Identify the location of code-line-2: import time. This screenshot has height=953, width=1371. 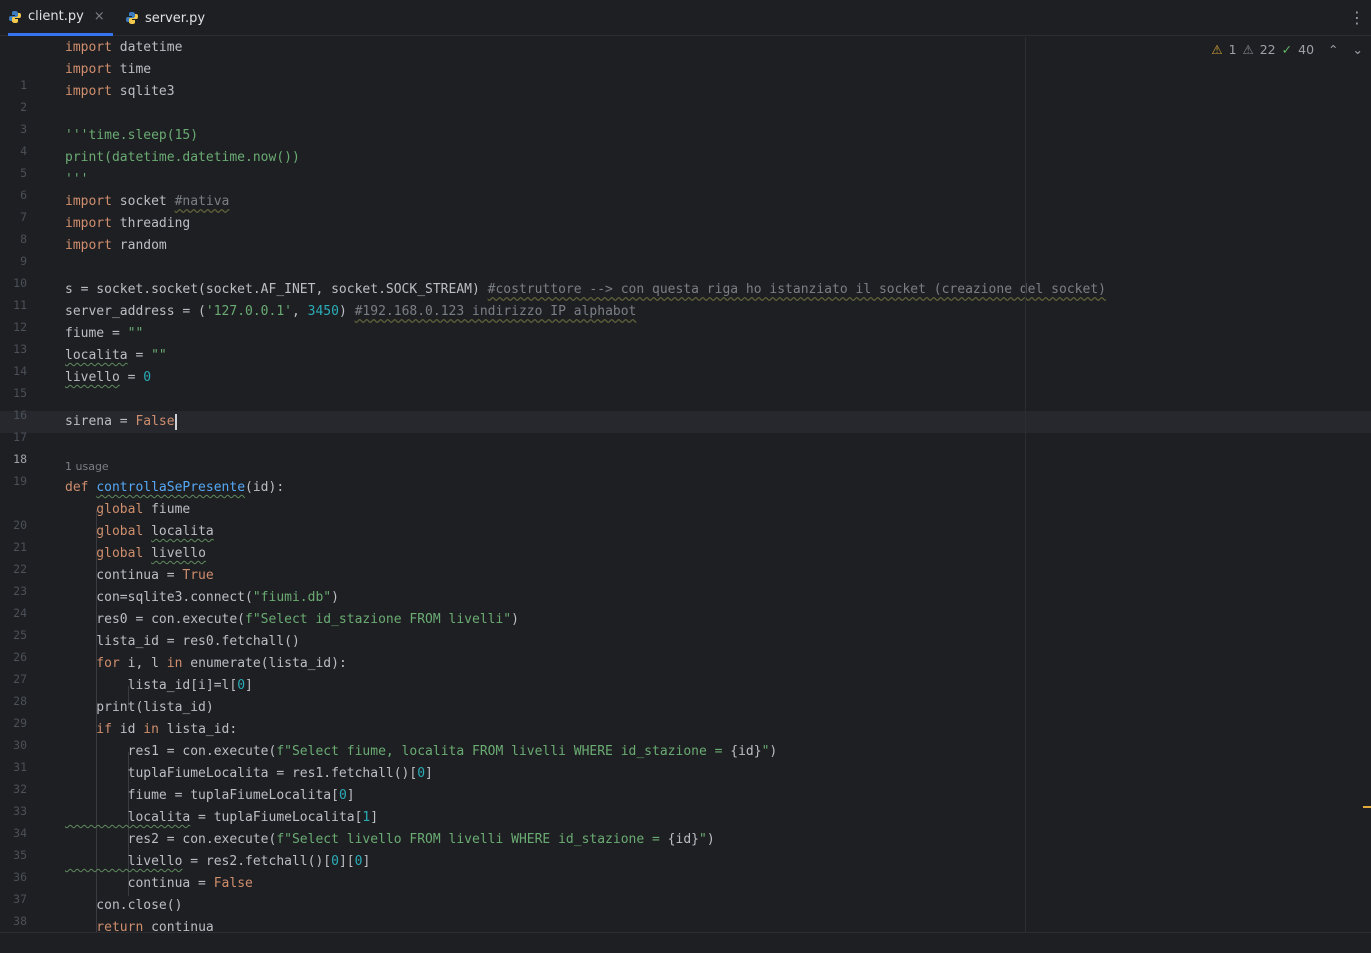
(108, 69).